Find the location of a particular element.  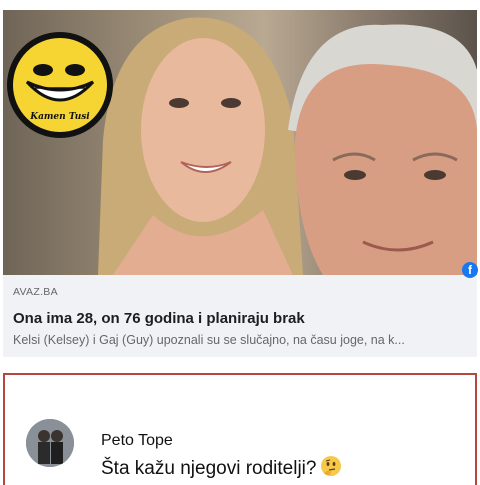

avatar-photo-icon is located at coordinates (50, 443).